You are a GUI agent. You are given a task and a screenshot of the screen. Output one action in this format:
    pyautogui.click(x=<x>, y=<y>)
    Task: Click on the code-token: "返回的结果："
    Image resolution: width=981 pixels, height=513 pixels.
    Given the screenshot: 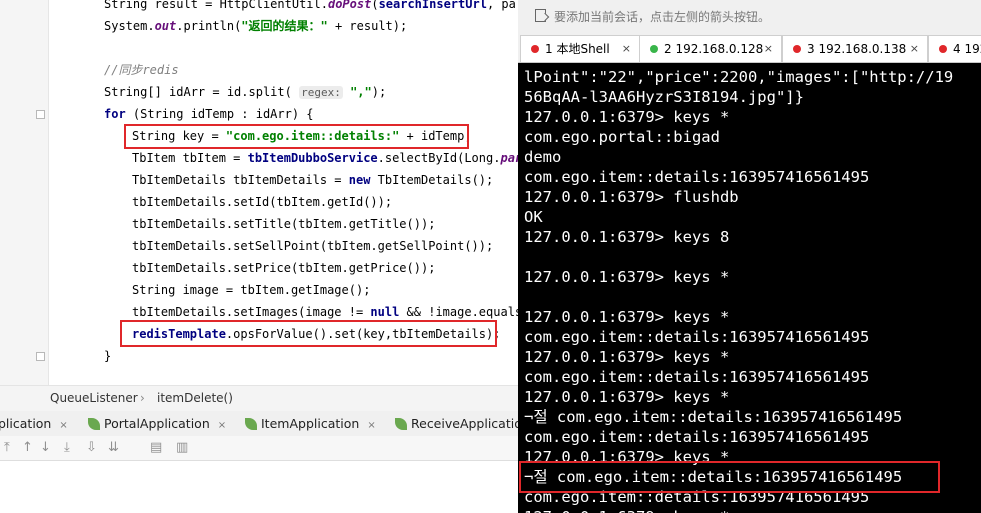 What is the action you would take?
    pyautogui.click(x=284, y=26)
    